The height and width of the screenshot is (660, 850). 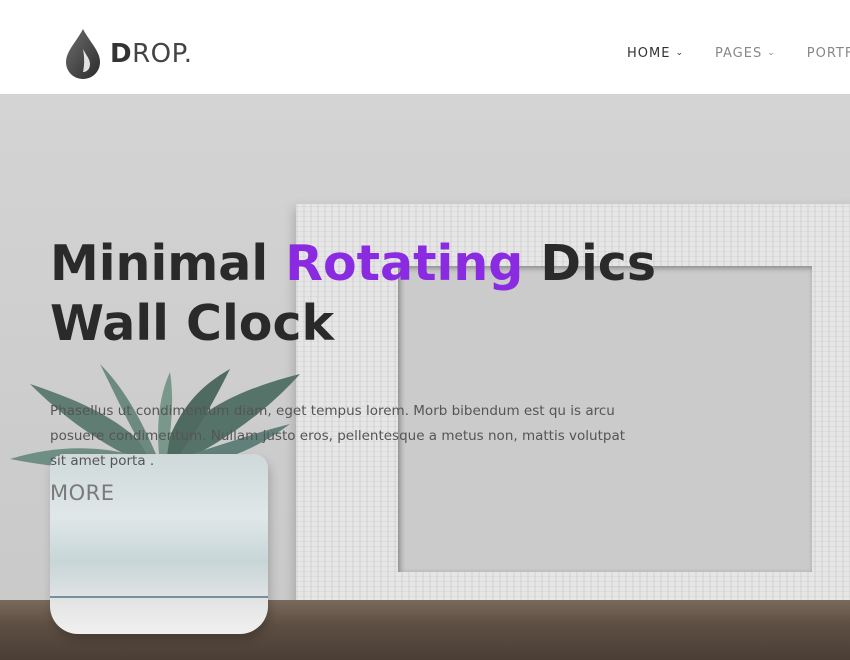 I want to click on more-button: MORE, so click(x=82, y=493).